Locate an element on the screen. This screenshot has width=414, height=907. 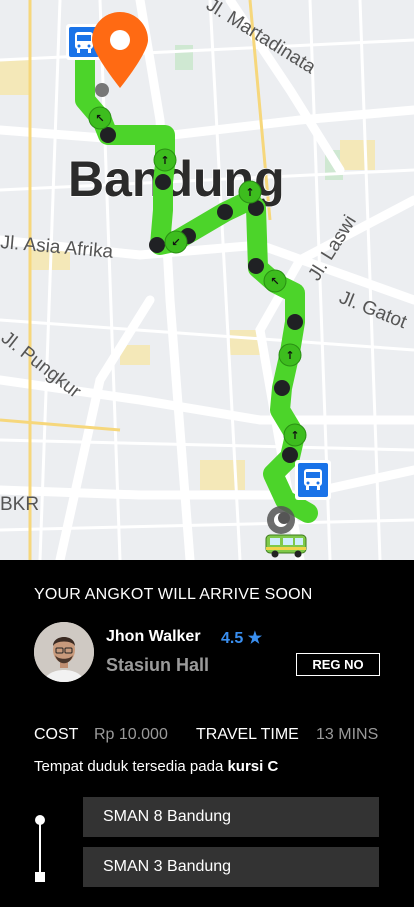
driver-rating: 4.5 ★ is located at coordinates (242, 638).